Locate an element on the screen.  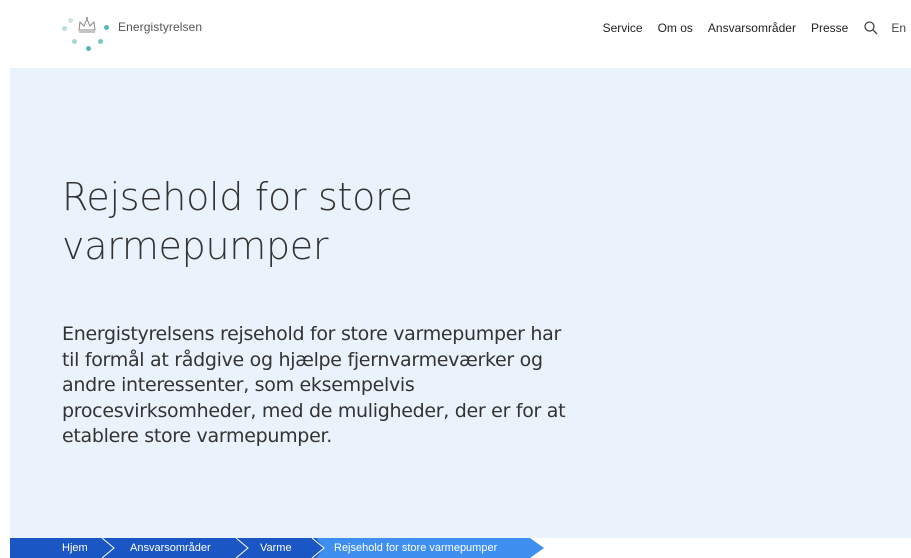
language-switch: En is located at coordinates (898, 28).